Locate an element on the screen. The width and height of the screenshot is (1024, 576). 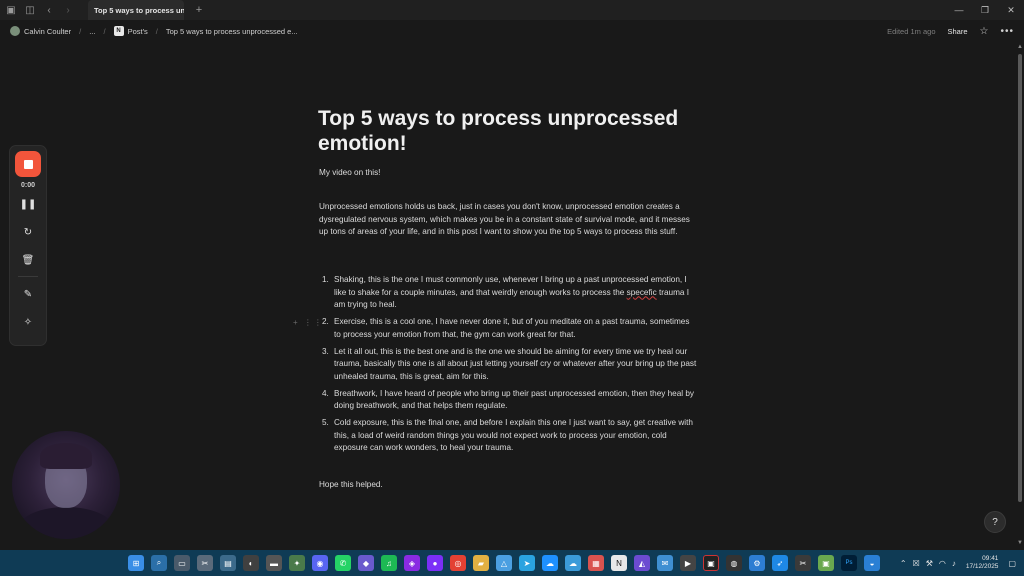
stop-icon is located at coordinates (28, 164).